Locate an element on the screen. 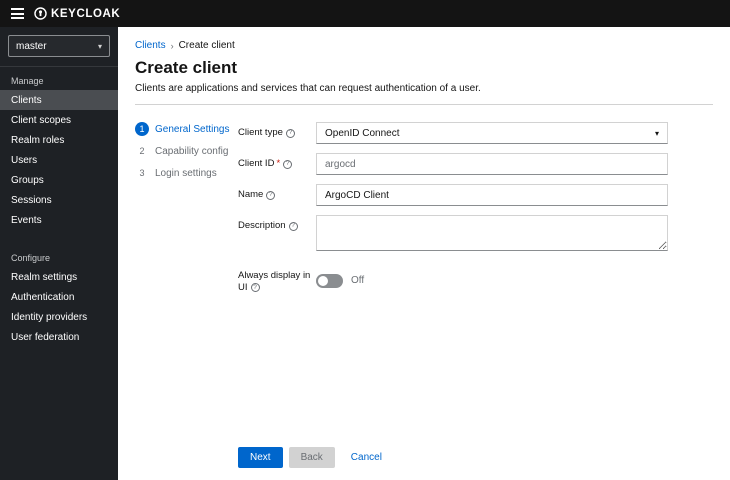 This screenshot has width=730, height=480. wizard-step-capability-config: 2 Capability config is located at coordinates (186, 151).